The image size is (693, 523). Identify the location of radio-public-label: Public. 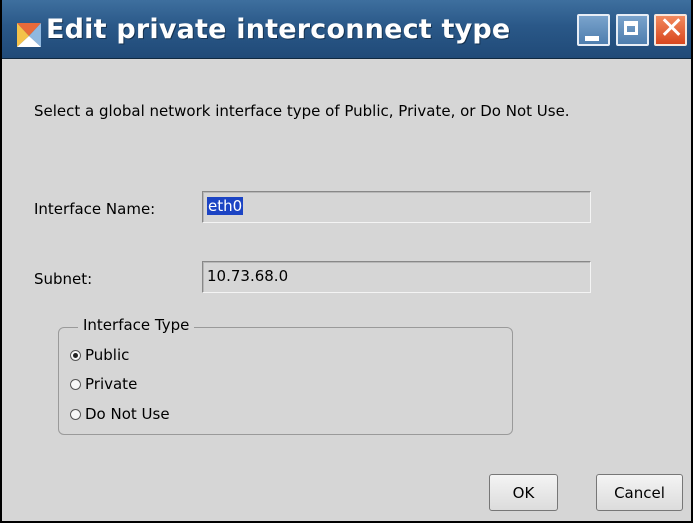
(107, 355).